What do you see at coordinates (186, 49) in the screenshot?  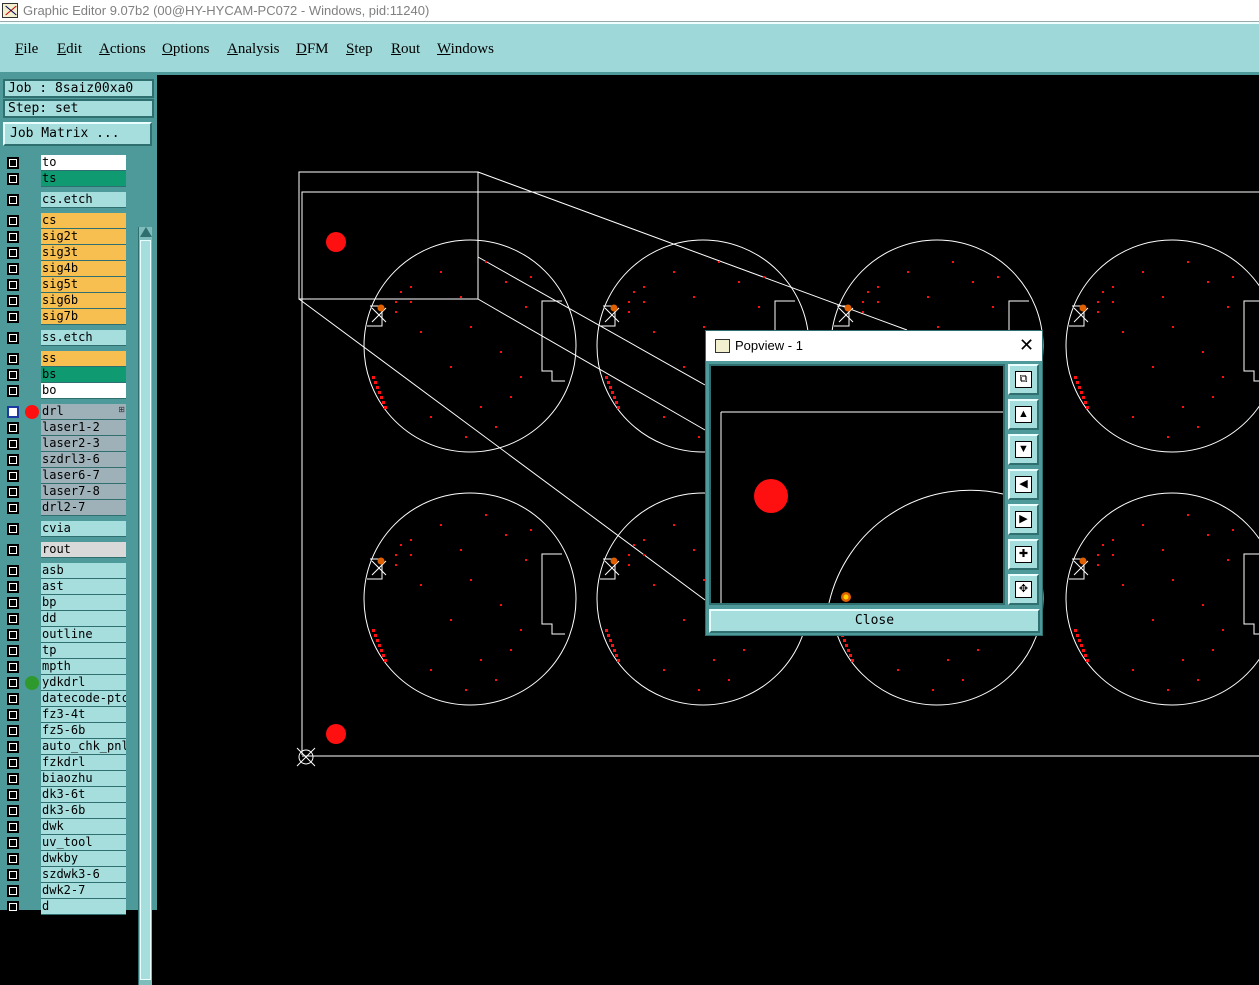 I see `menu-options: Options` at bounding box center [186, 49].